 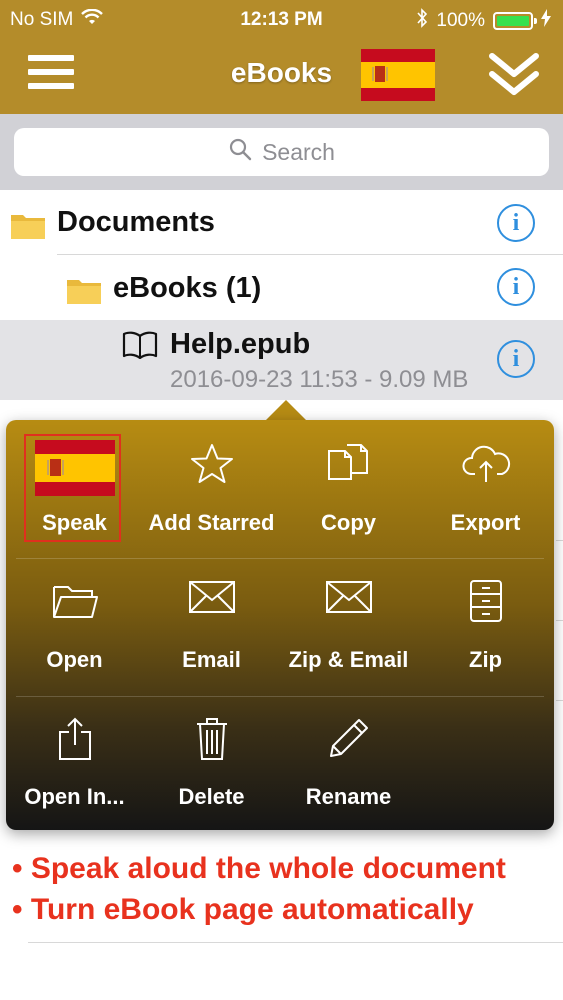 What do you see at coordinates (281, 72) in the screenshot?
I see `nav-title: eBooks` at bounding box center [281, 72].